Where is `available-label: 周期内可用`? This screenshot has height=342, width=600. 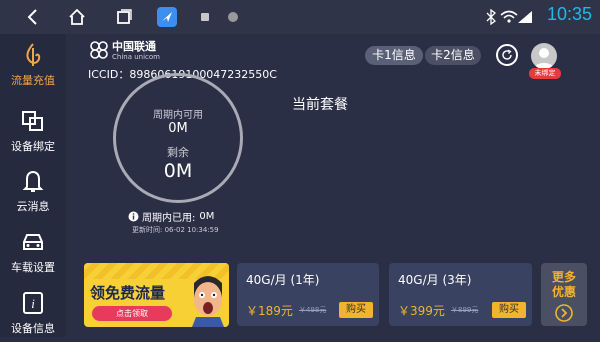 available-label: 周期内可用 is located at coordinates (178, 115).